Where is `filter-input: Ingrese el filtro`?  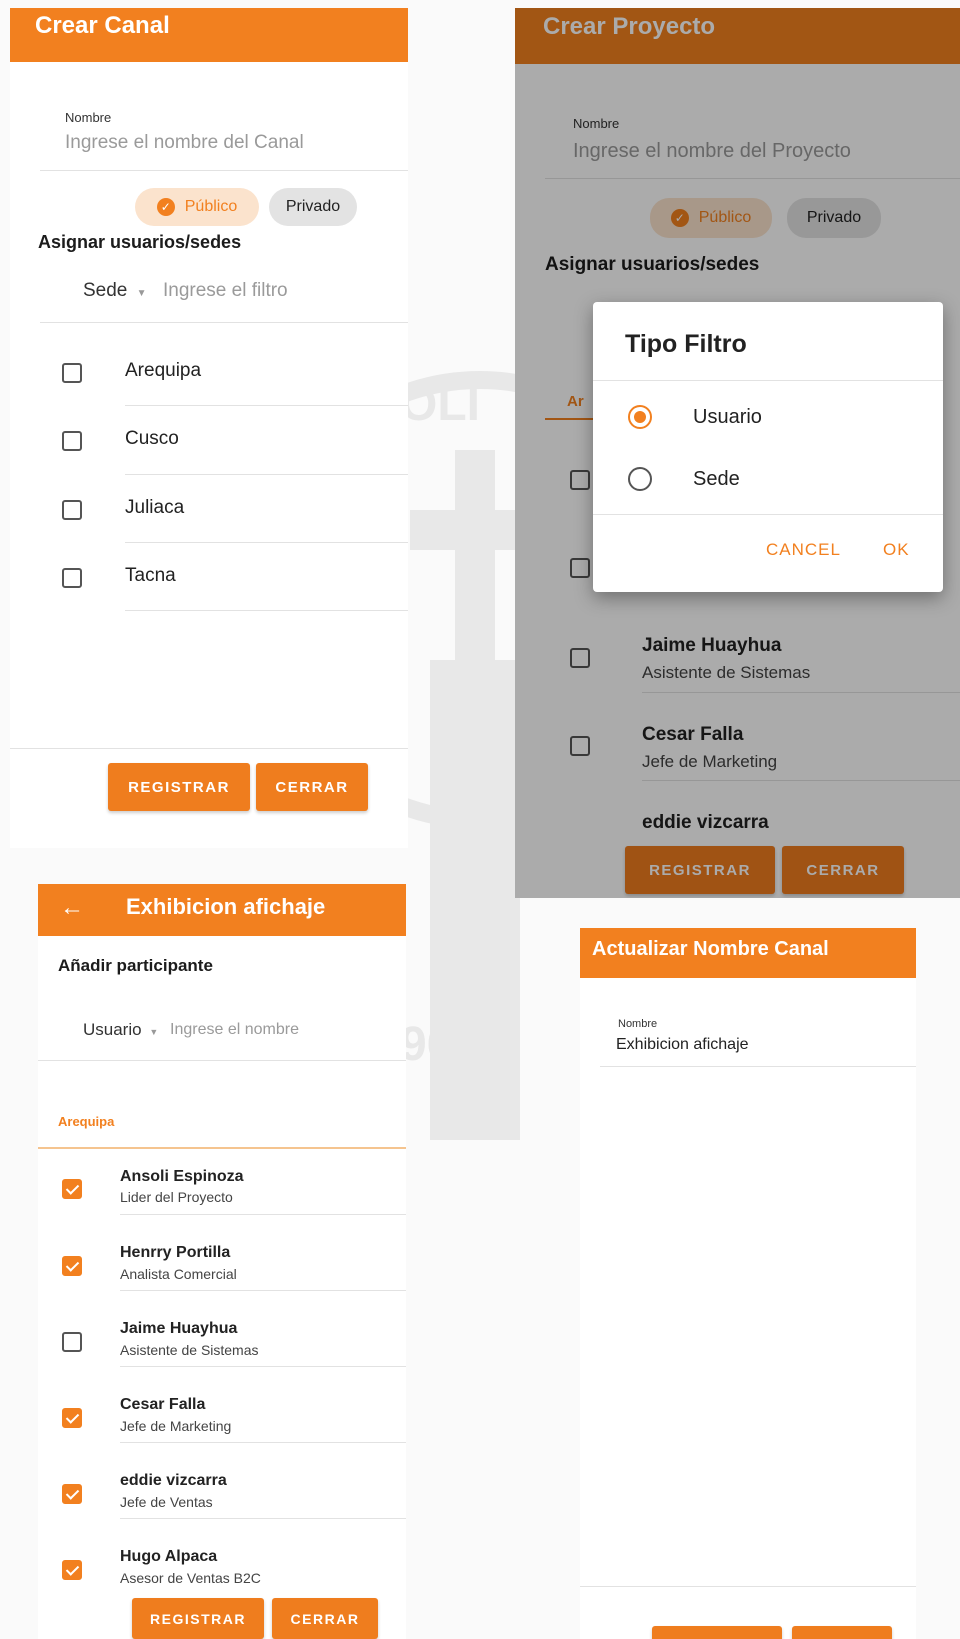 filter-input: Ingrese el filtro is located at coordinates (225, 291).